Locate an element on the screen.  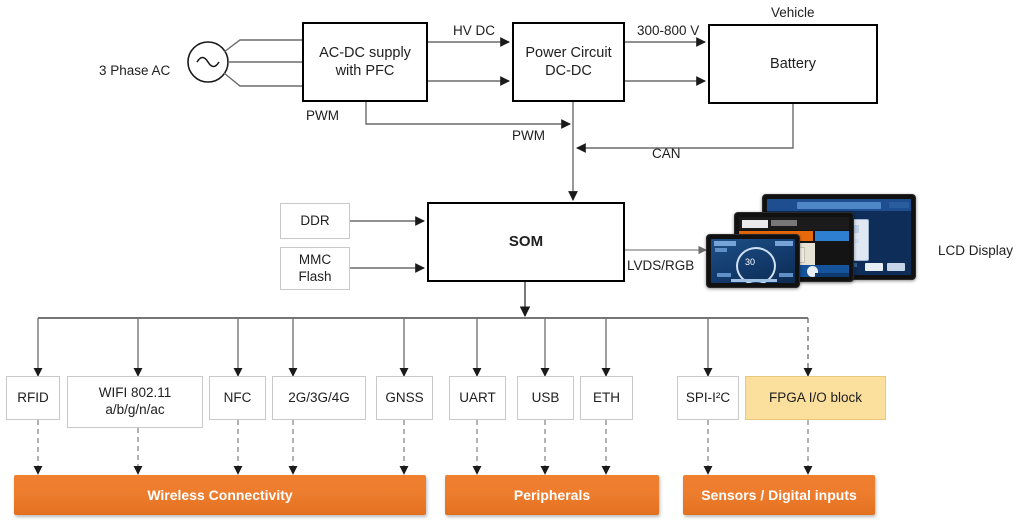
wire-can is located at coordinates (685, 128).